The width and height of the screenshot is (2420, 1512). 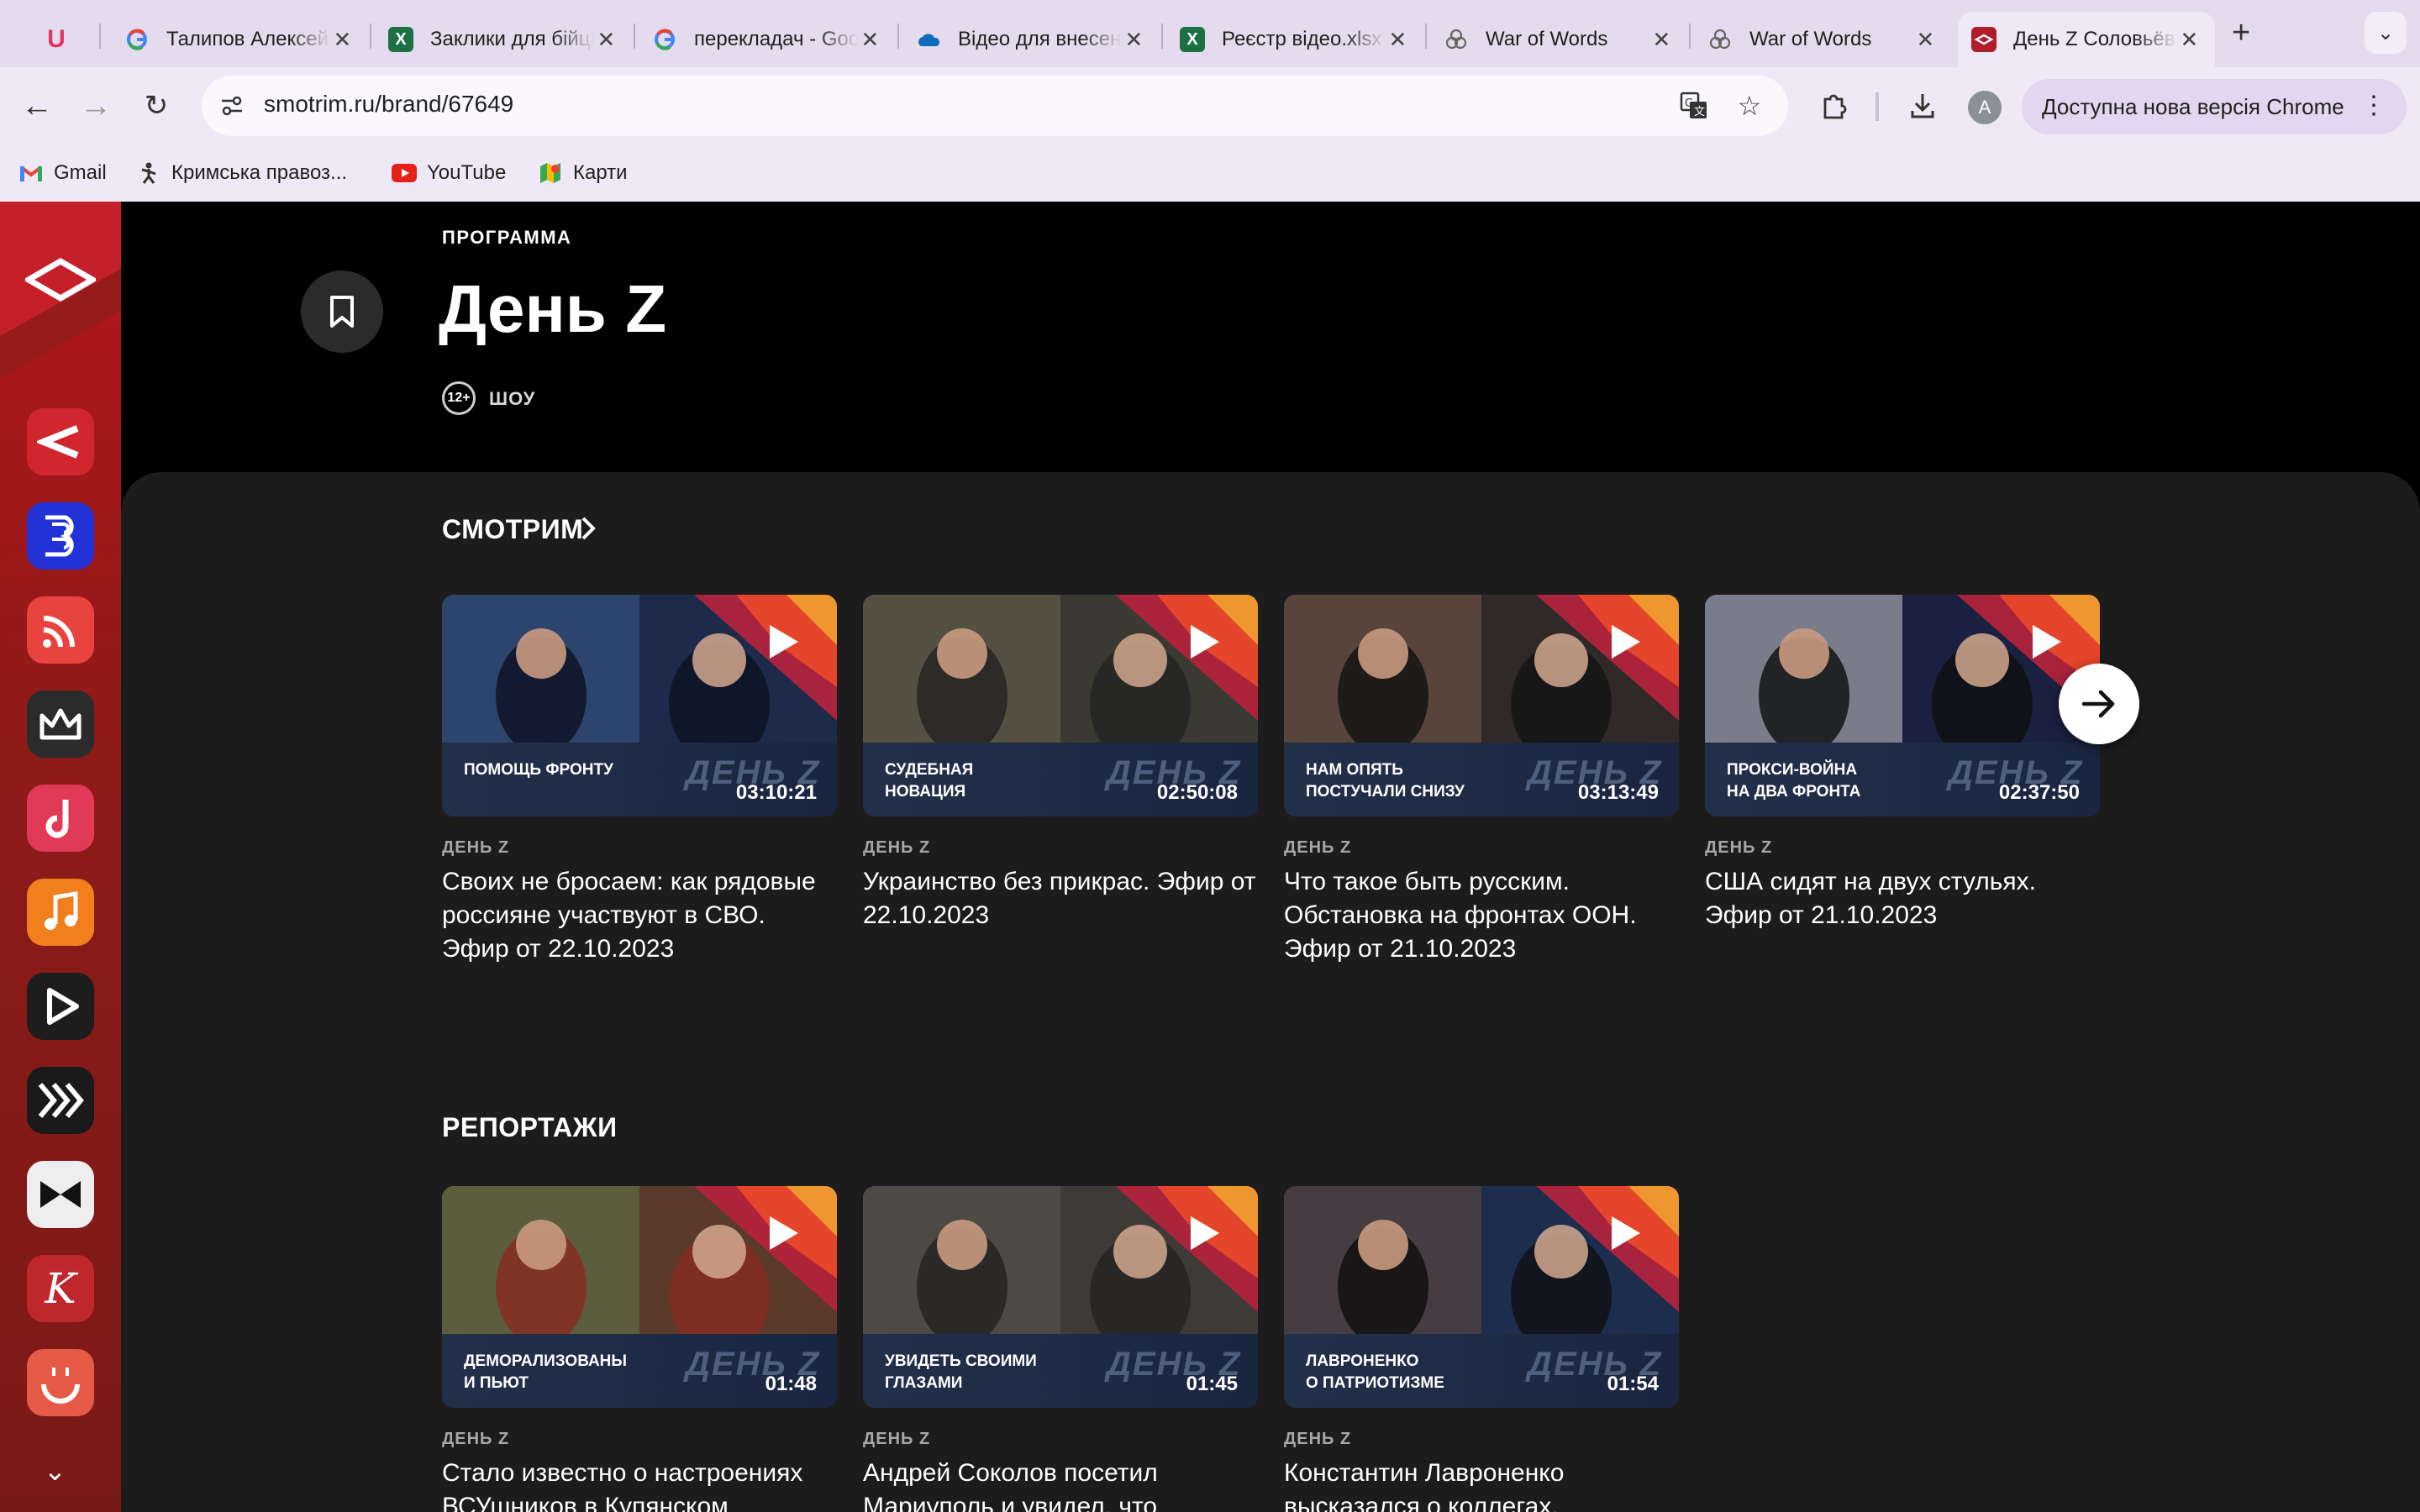 What do you see at coordinates (148, 173) in the screenshot?
I see `figure-icon` at bounding box center [148, 173].